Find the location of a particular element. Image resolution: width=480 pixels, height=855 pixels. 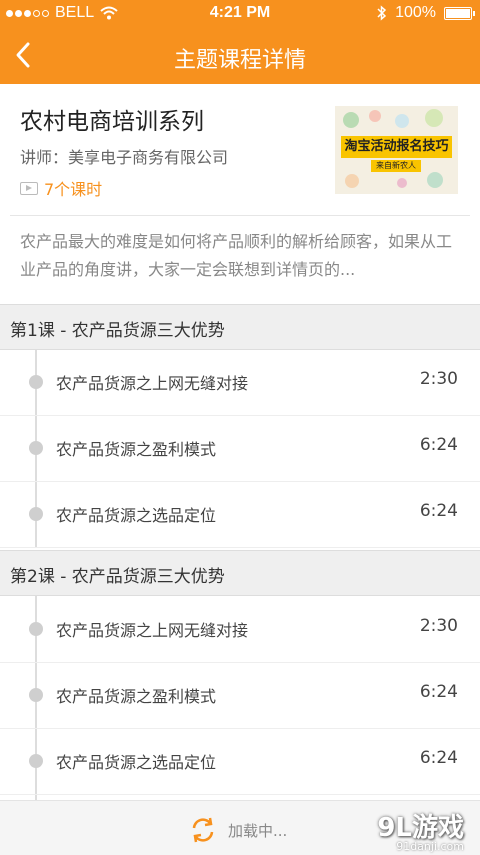

navigation-bar: 主题课程详情 is located at coordinates (240, 56).